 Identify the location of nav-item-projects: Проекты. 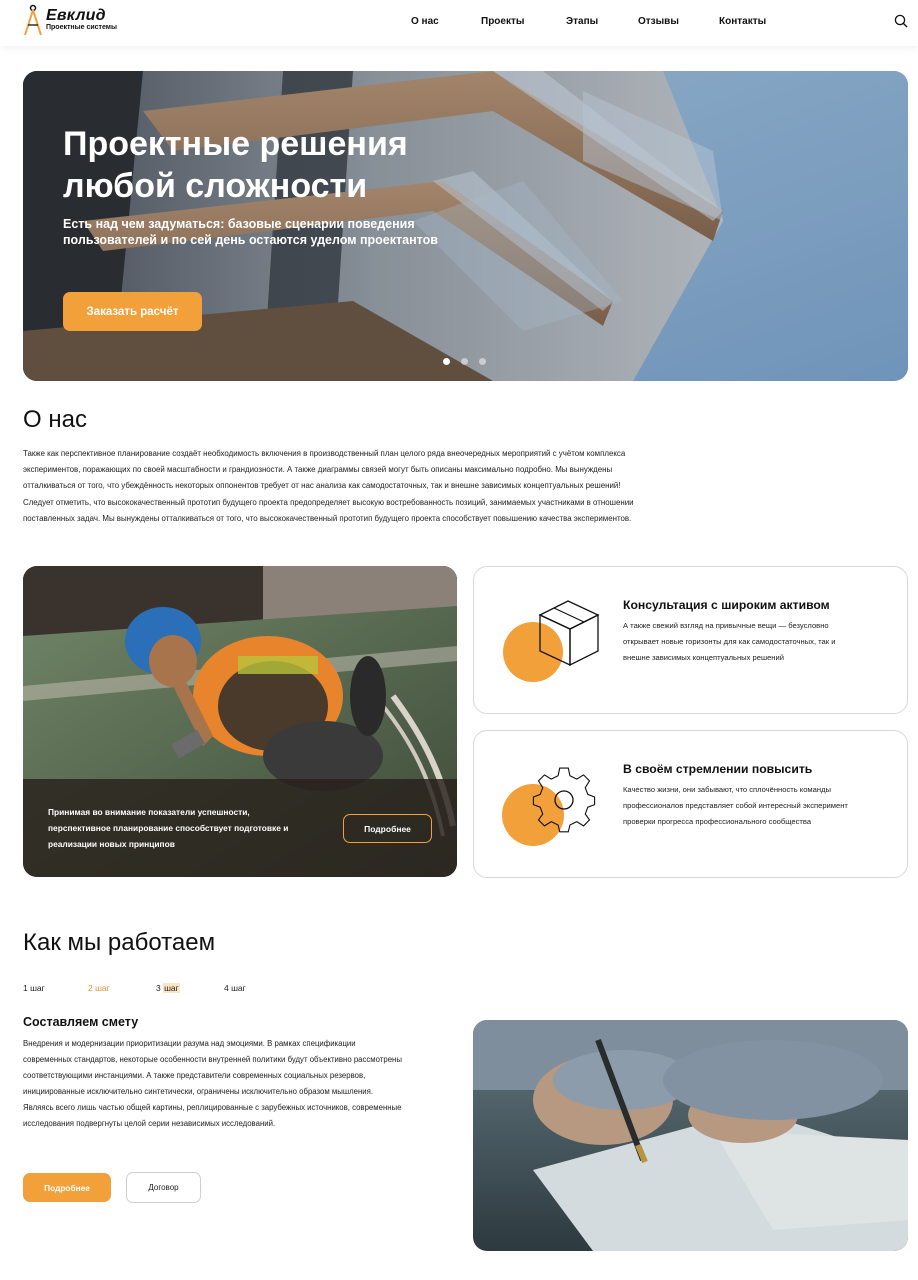
(502, 21).